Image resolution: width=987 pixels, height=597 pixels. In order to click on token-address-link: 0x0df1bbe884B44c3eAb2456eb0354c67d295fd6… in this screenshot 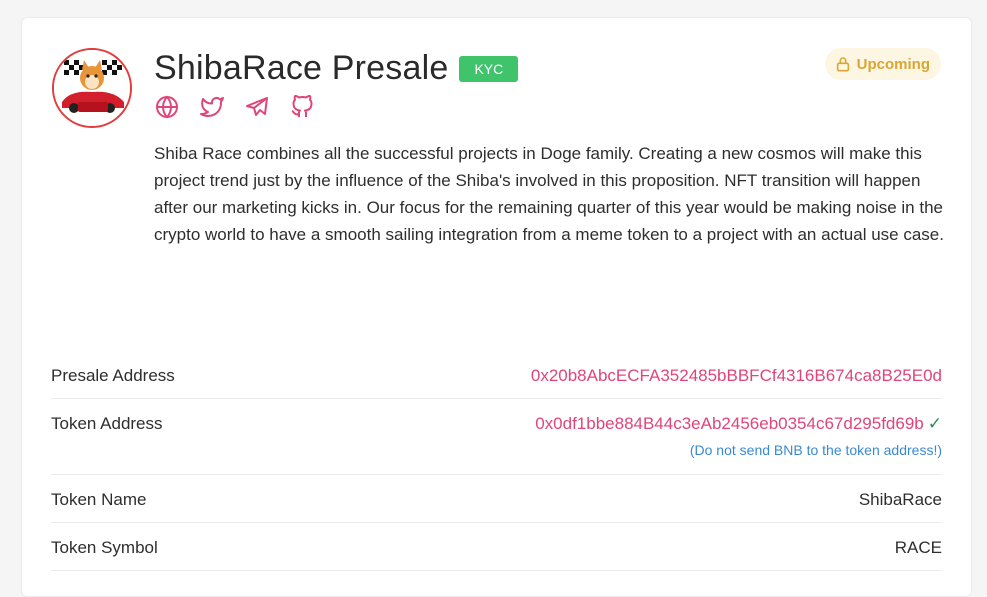, I will do `click(729, 423)`.